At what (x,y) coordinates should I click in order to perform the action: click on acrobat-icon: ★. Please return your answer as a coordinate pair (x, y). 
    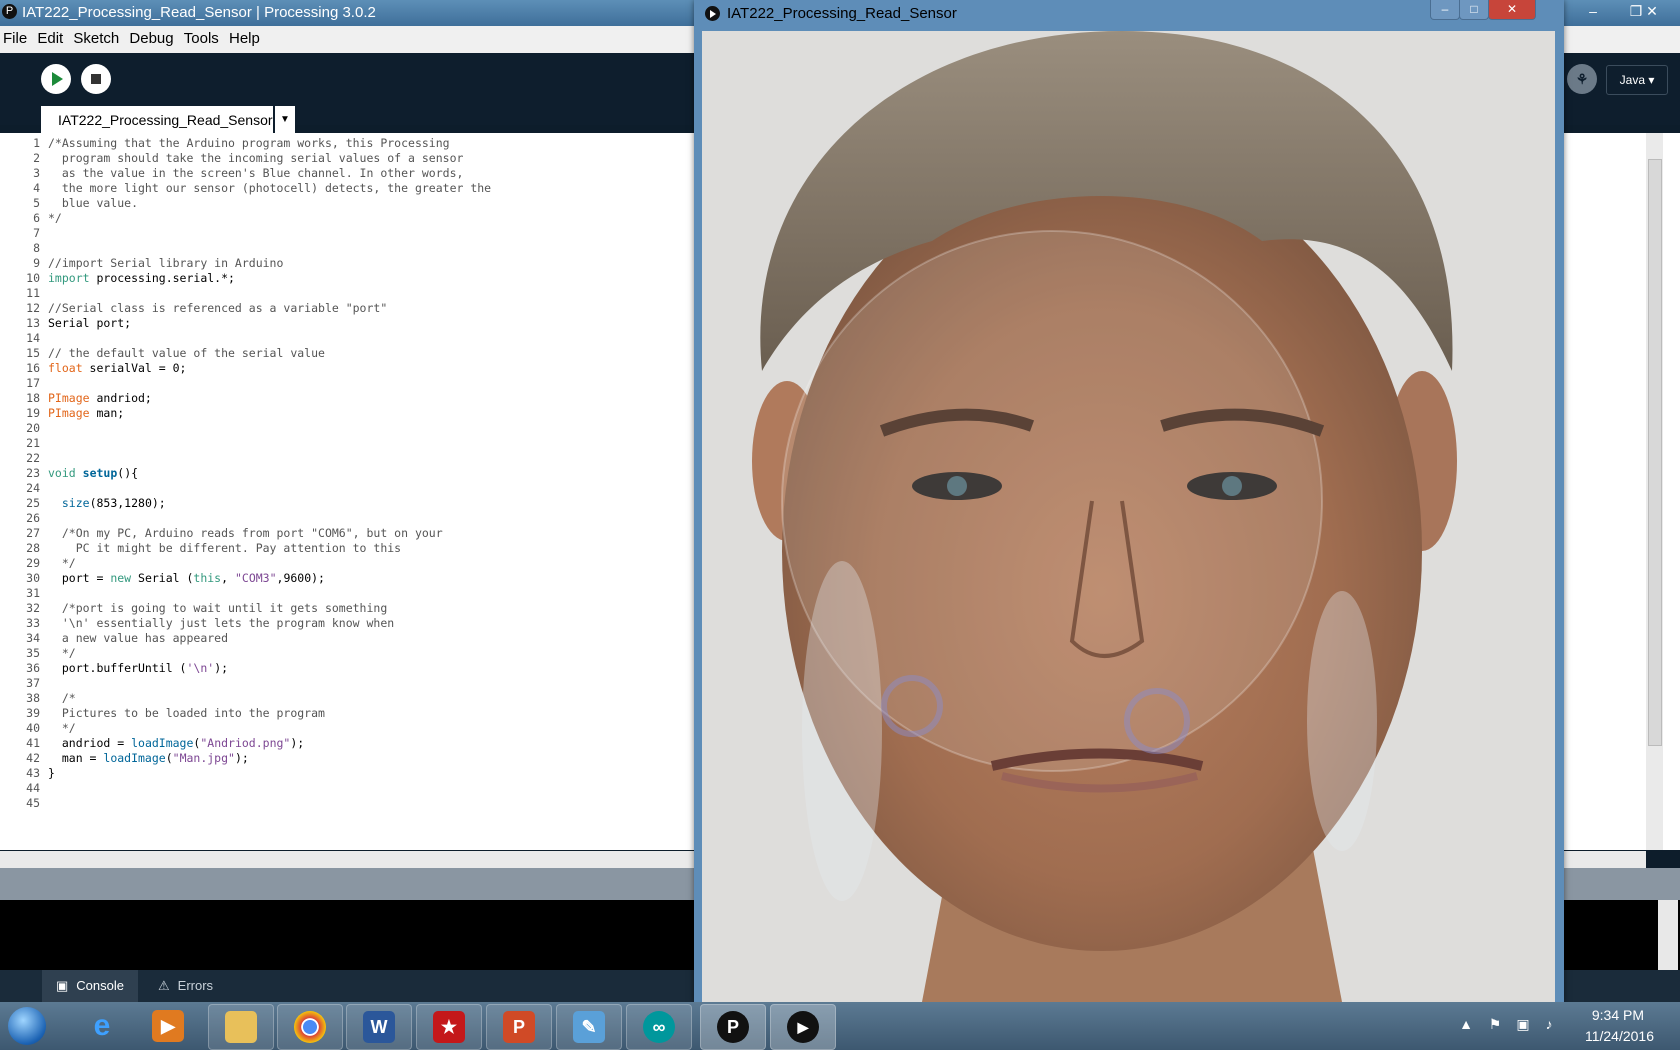
    Looking at the image, I should click on (449, 1027).